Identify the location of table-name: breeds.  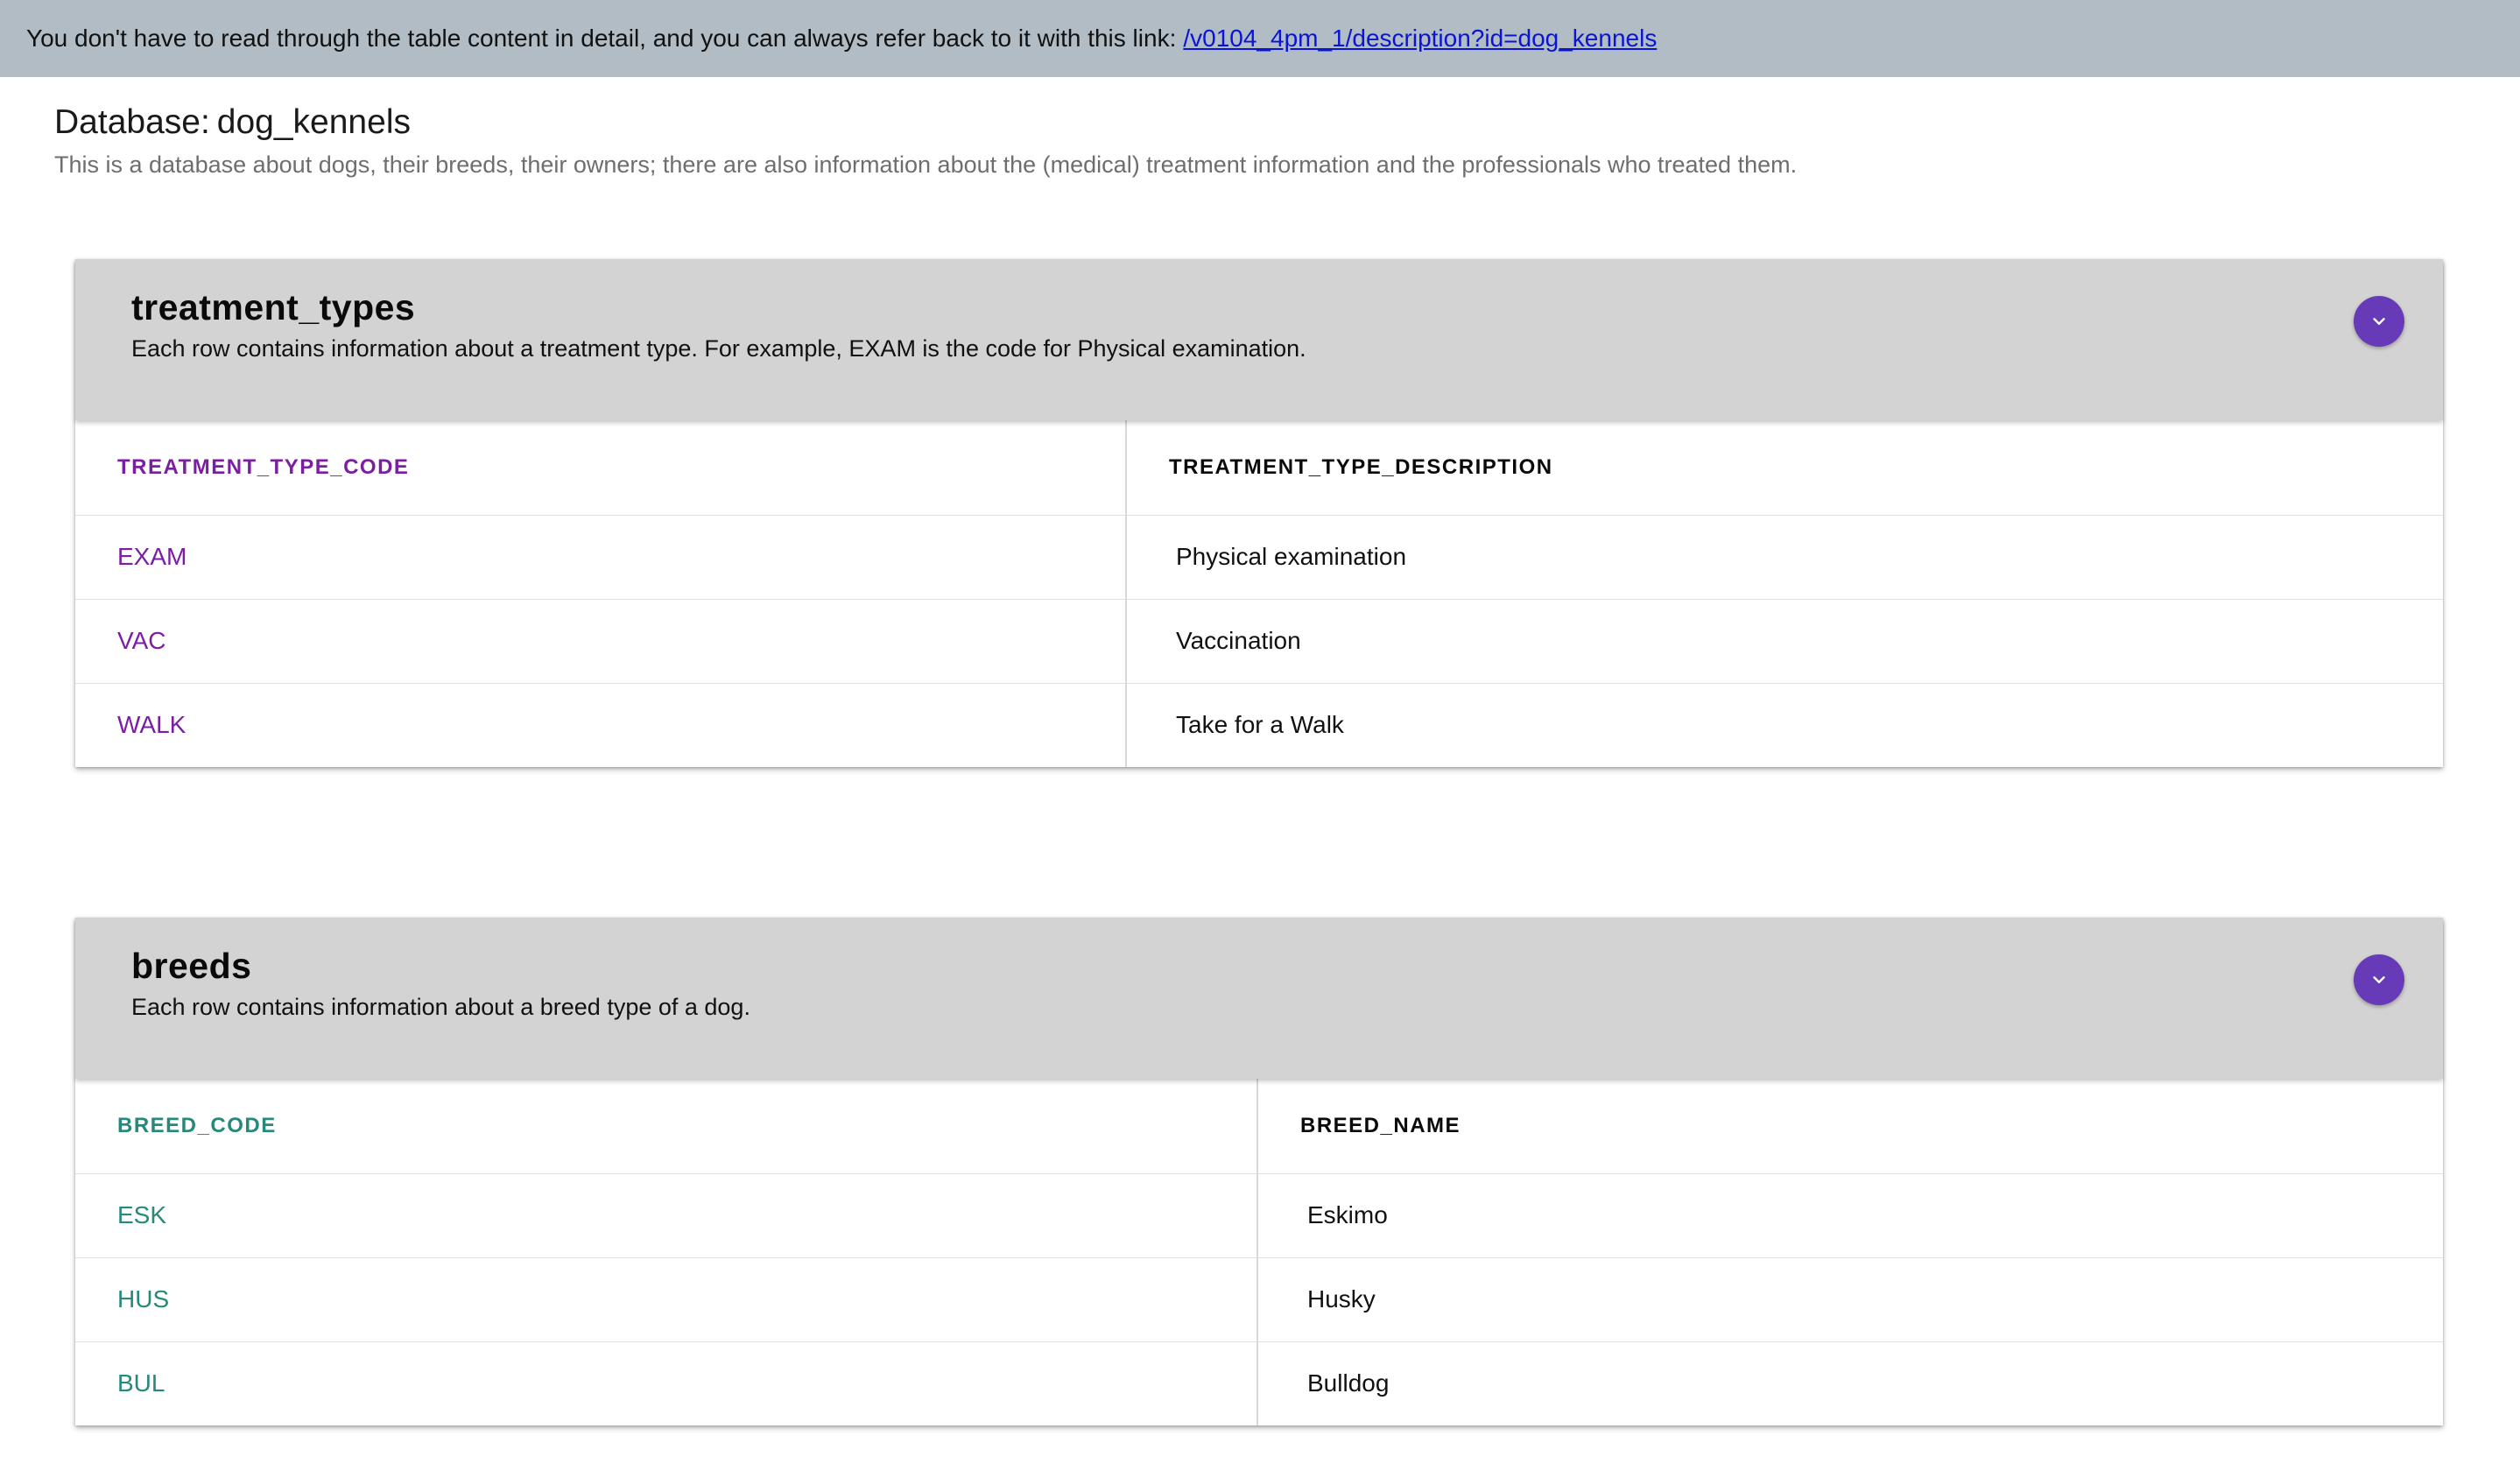
(191, 966).